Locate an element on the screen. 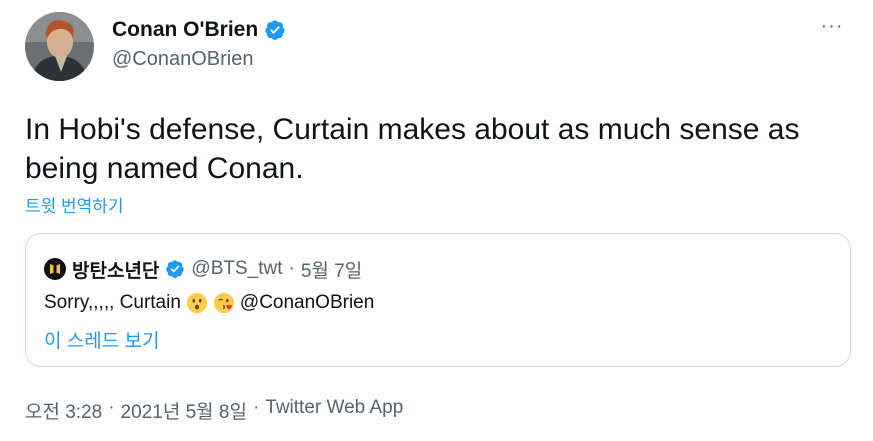 This screenshot has width=873, height=441. quoted-avatar is located at coordinates (55, 269).